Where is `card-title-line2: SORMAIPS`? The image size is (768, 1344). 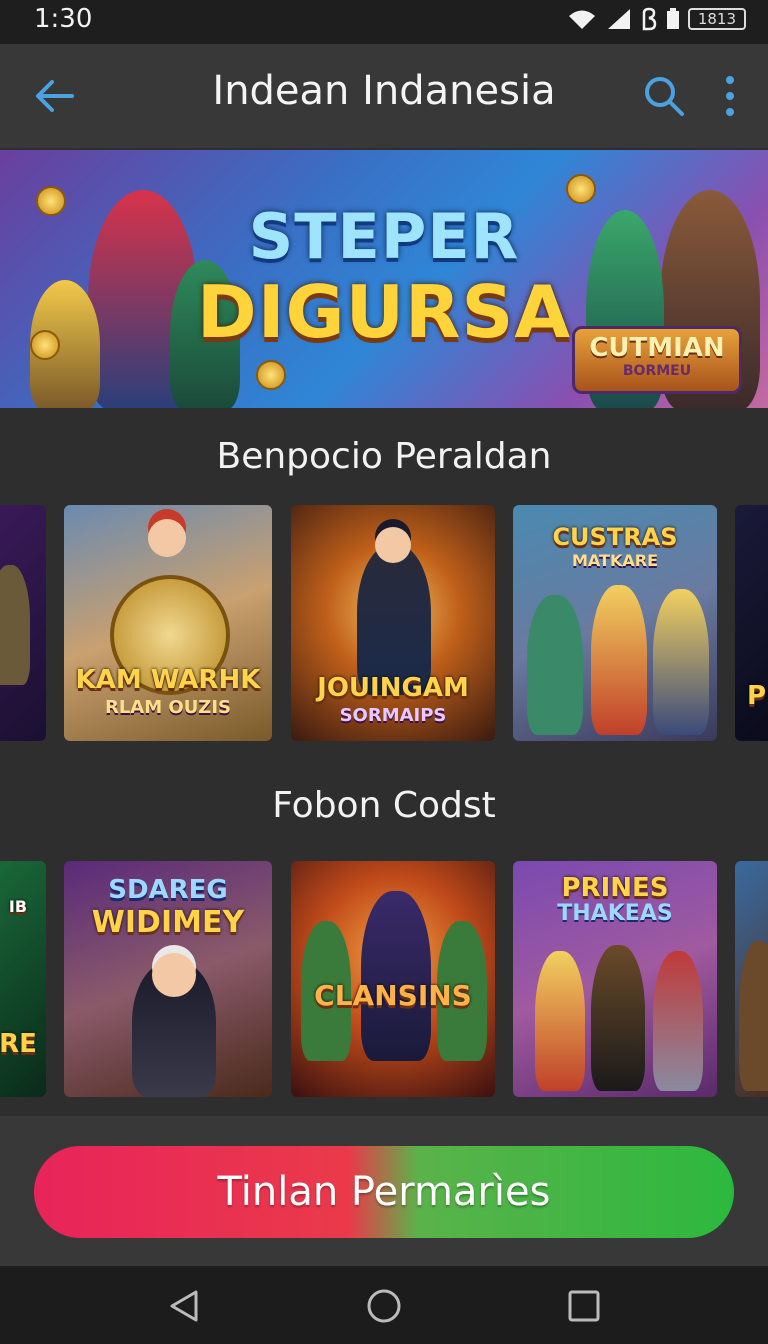
card-title-line2: SORMAIPS is located at coordinates (393, 715).